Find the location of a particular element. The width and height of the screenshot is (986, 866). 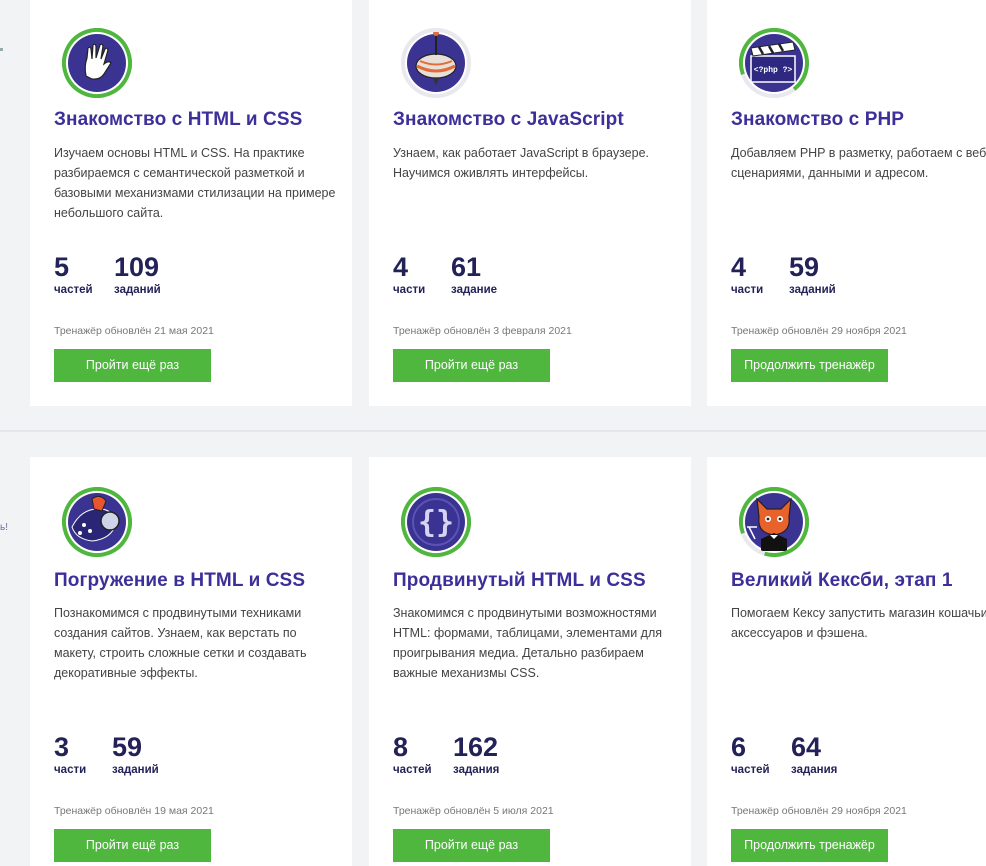

svg-text: <?php ?> is located at coordinates (773, 70).